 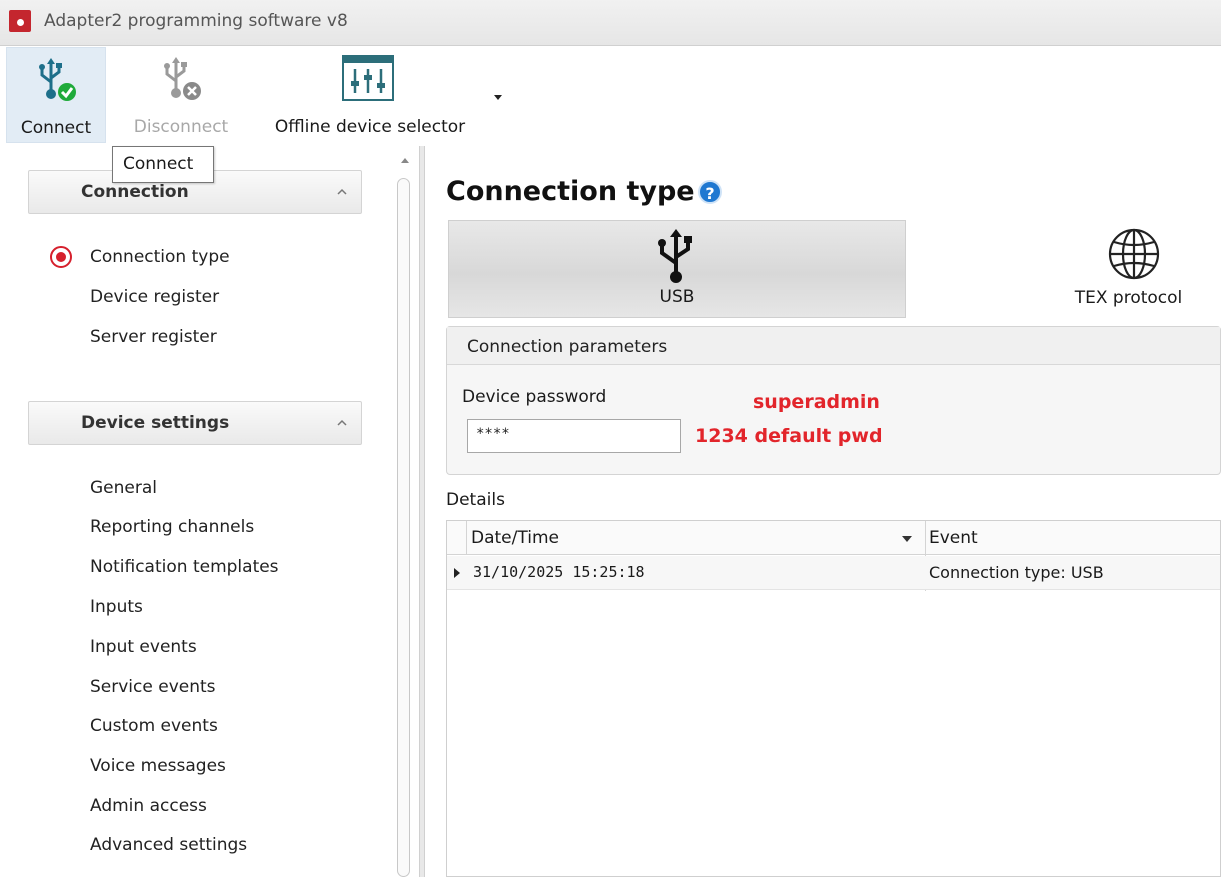 I want to click on column-header-event: Event, so click(x=953, y=538).